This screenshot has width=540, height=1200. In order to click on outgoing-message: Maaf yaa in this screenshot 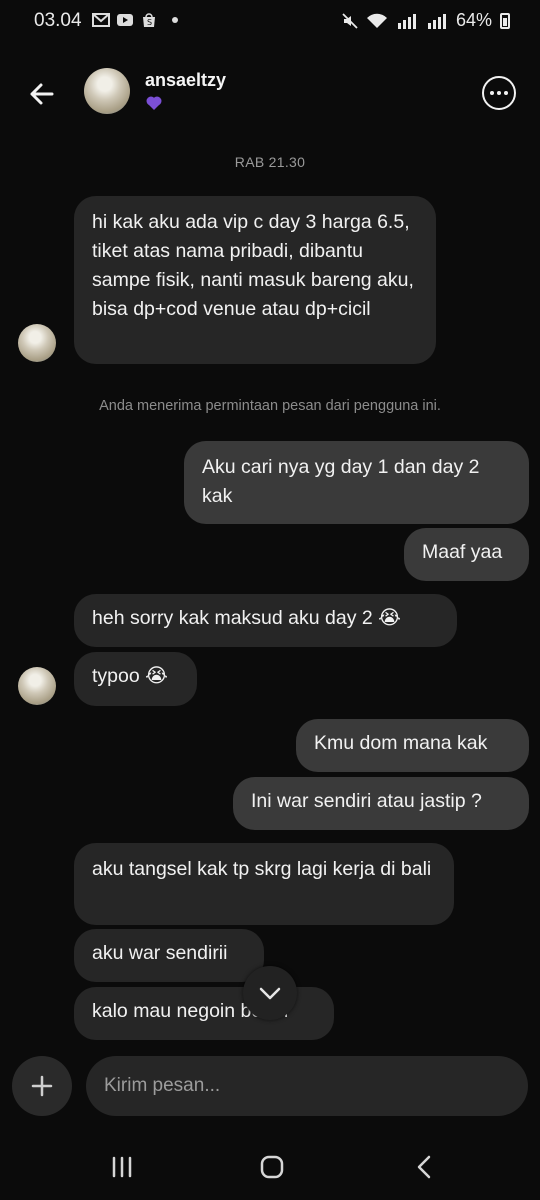, I will do `click(466, 554)`.